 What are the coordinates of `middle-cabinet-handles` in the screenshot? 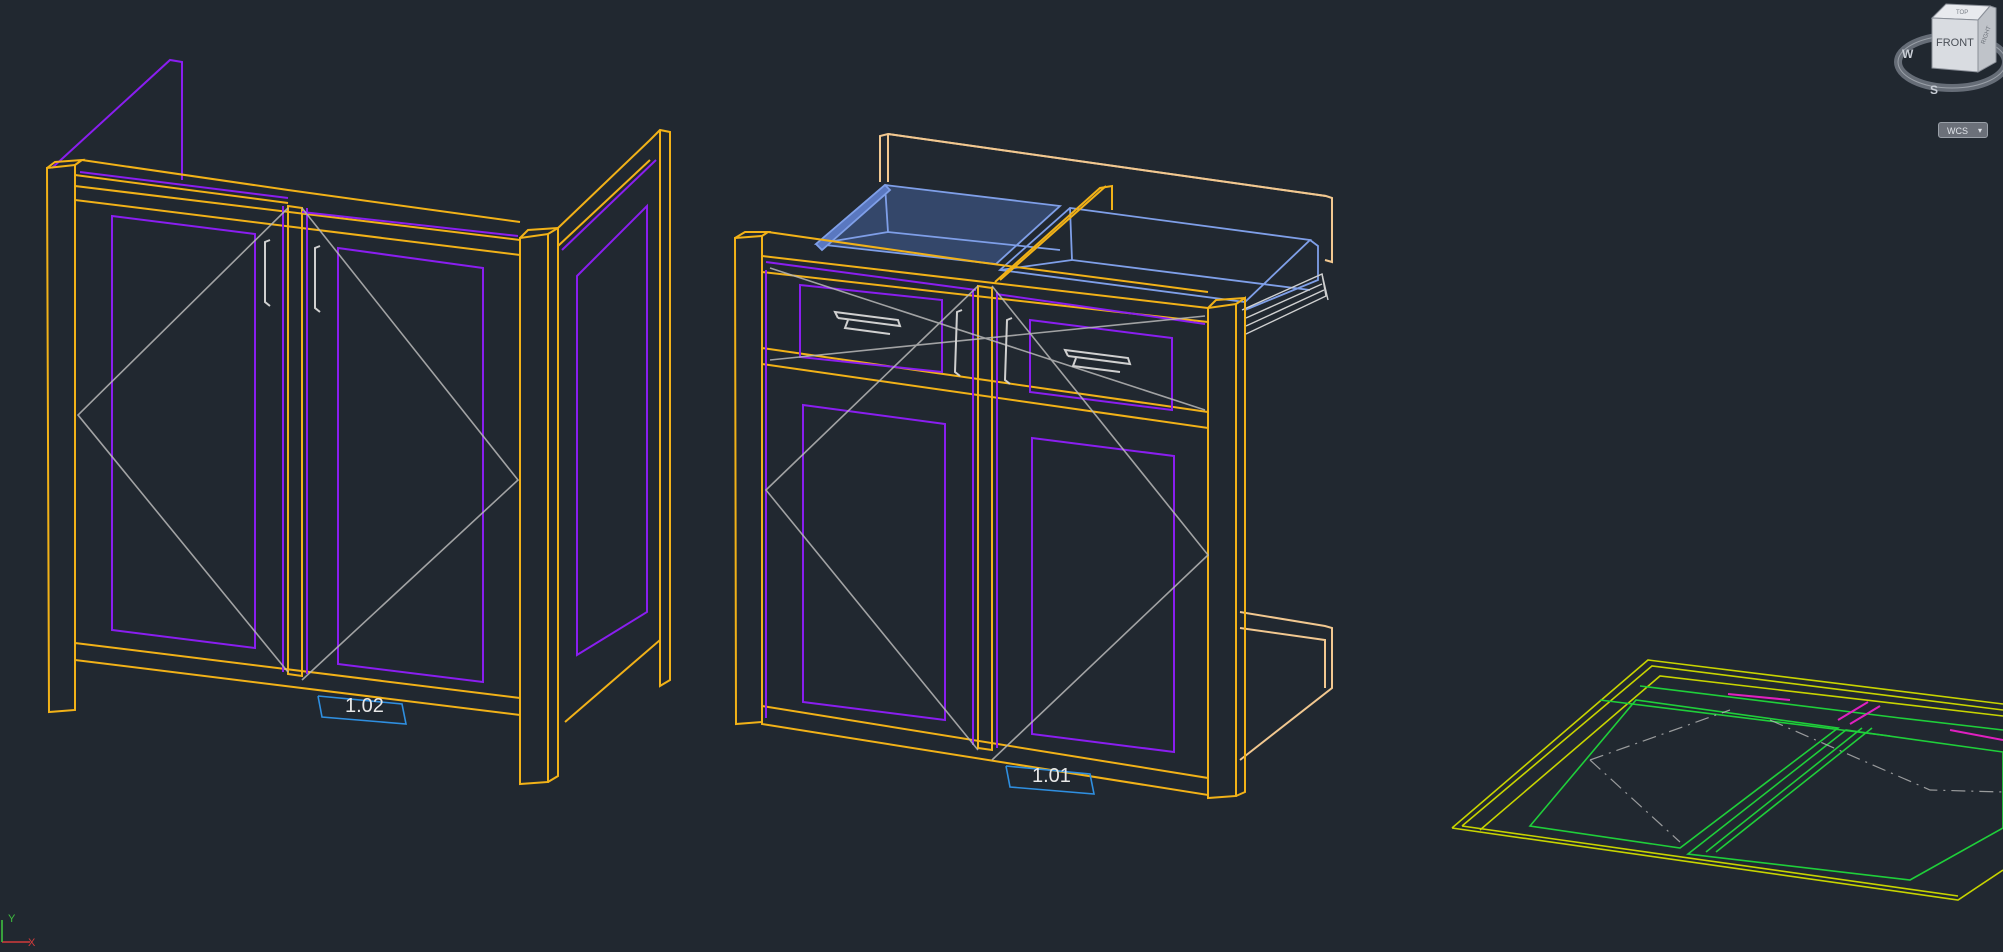 It's located at (982, 347).